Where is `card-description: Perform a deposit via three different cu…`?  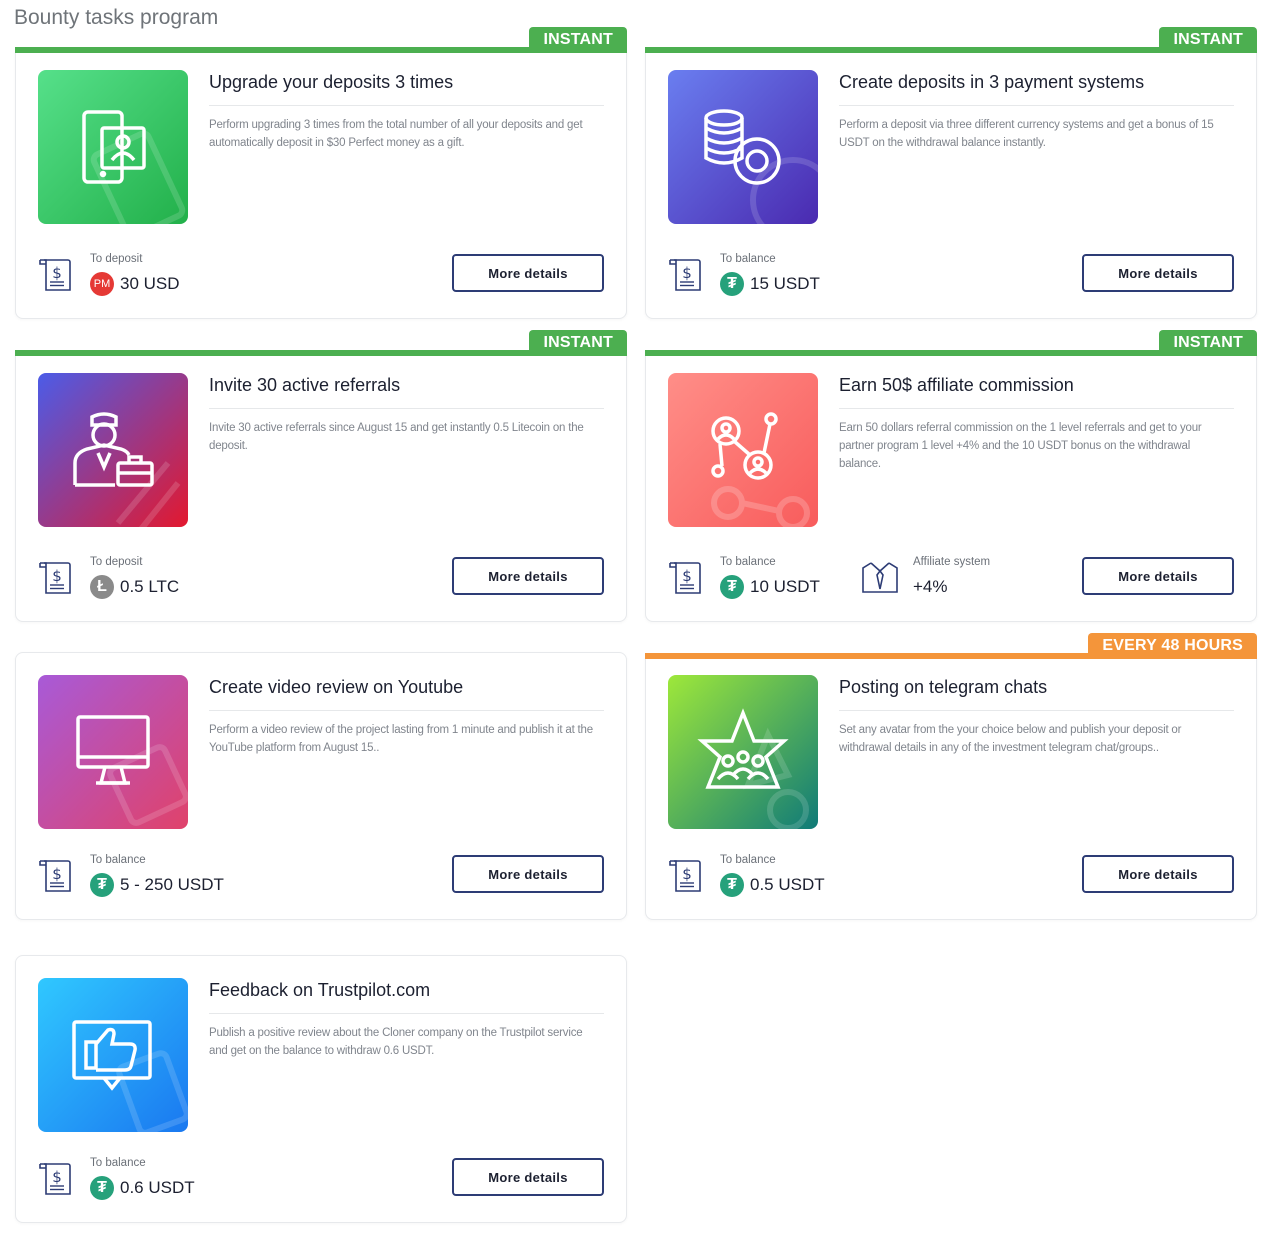 card-description: Perform a deposit via three different cu… is located at coordinates (1026, 134).